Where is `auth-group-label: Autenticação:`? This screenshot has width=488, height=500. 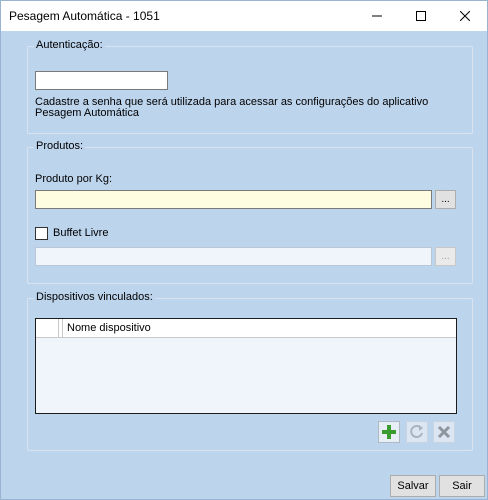
auth-group-label: Autenticação: is located at coordinates (69, 45).